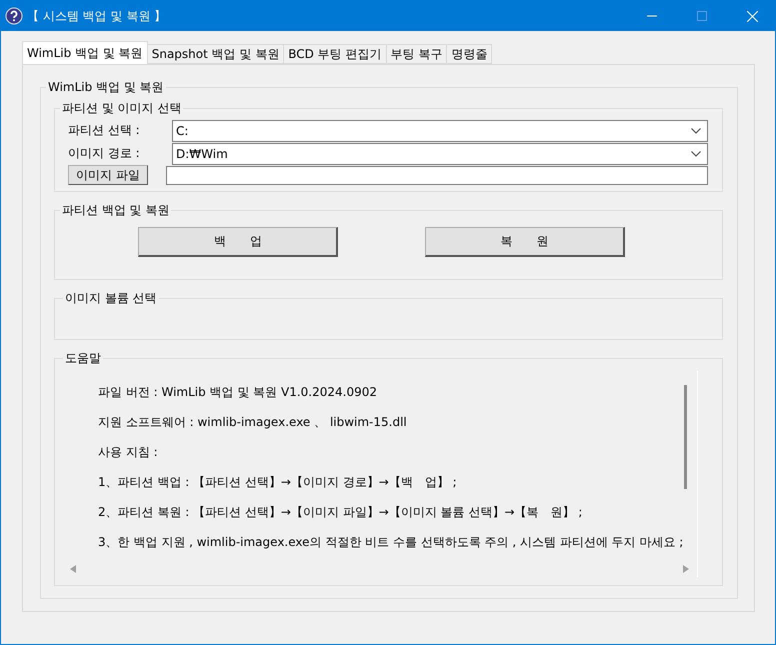 Image resolution: width=776 pixels, height=645 pixels. Describe the element at coordinates (440, 153) in the screenshot. I see `dropdown: D:₩Wim` at that location.